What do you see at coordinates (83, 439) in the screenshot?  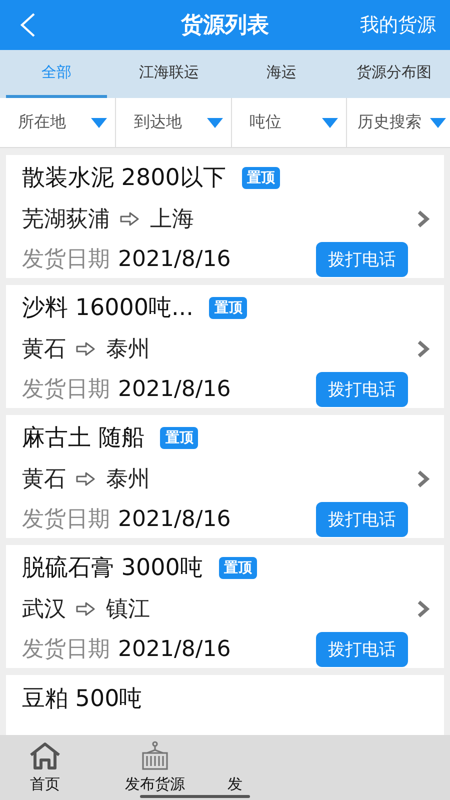 I see `cargo-title: 麻古土 随船` at bounding box center [83, 439].